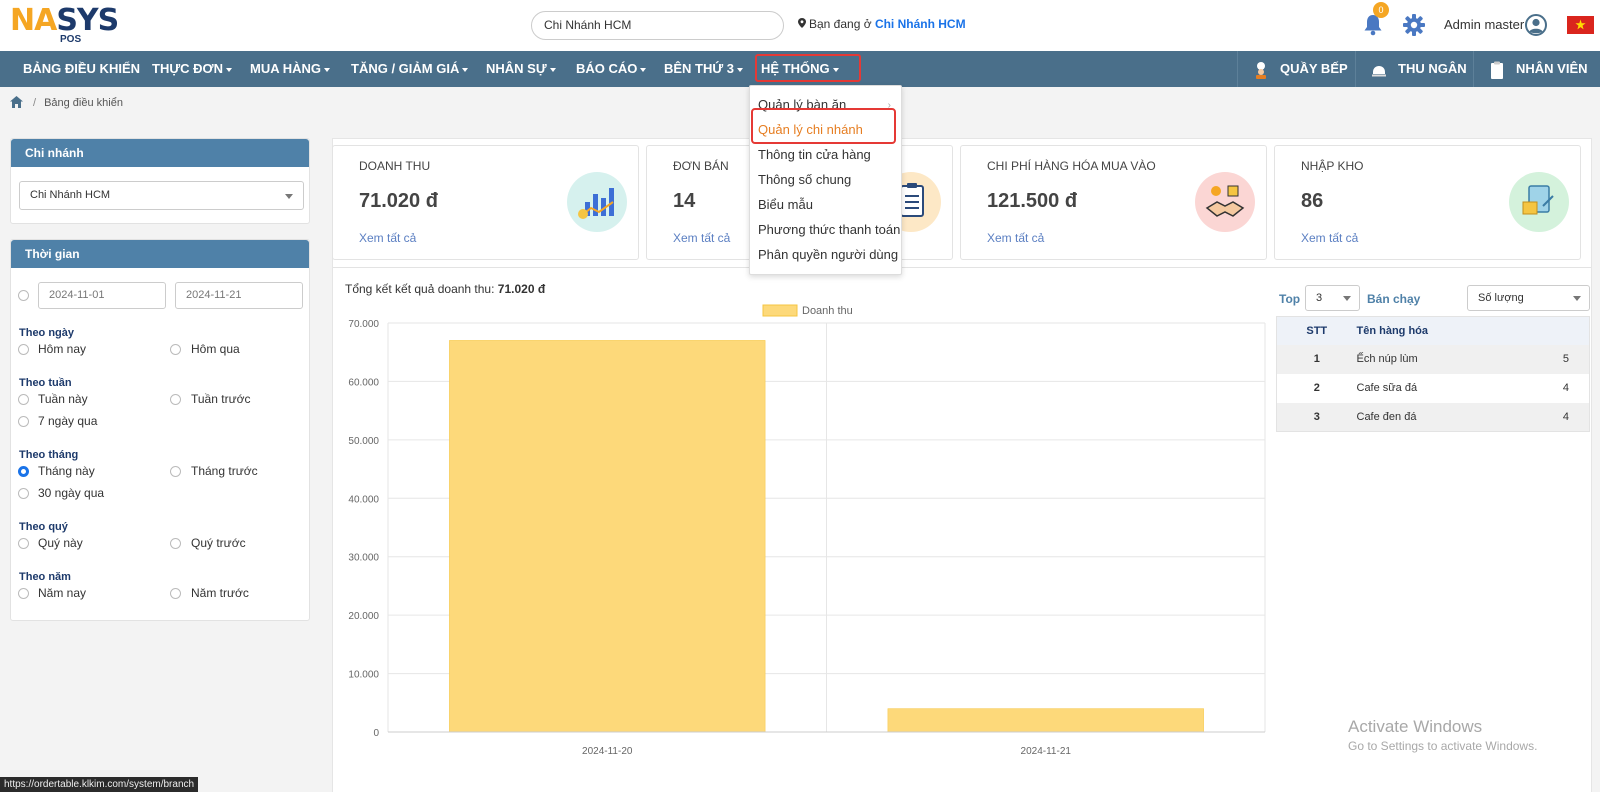 This screenshot has height=792, width=1600. I want to click on branch-search-input: Chi Nhánh HCM, so click(657, 25).